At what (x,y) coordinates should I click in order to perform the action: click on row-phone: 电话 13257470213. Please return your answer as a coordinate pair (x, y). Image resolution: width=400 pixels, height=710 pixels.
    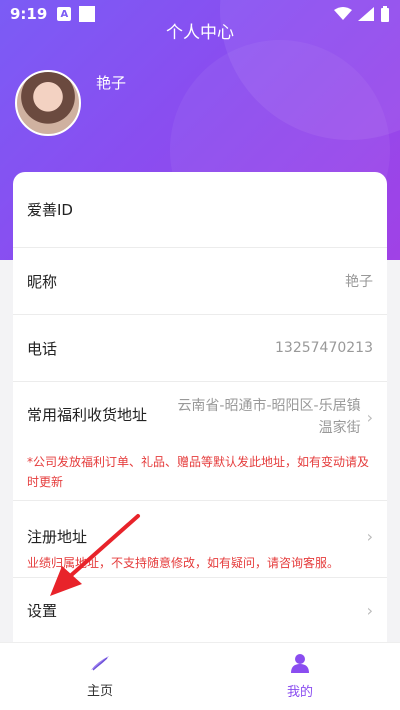
    Looking at the image, I should click on (200, 348).